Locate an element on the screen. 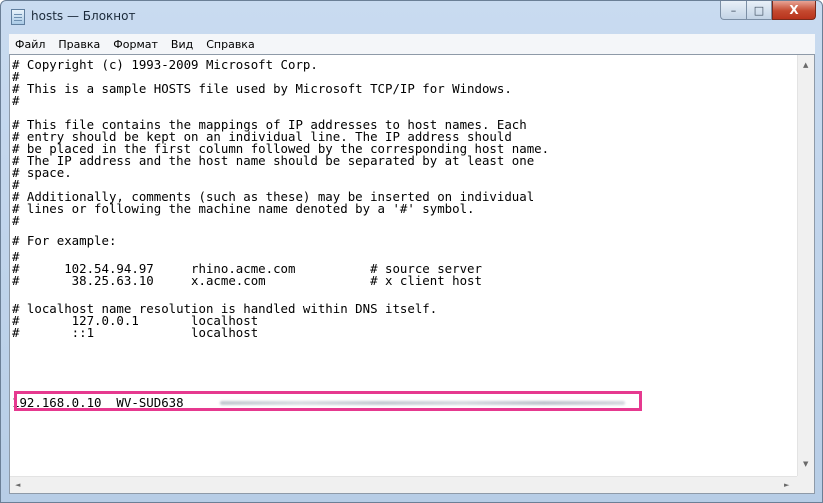  scroll-down-arrow-icon: ▼ is located at coordinates (805, 464).